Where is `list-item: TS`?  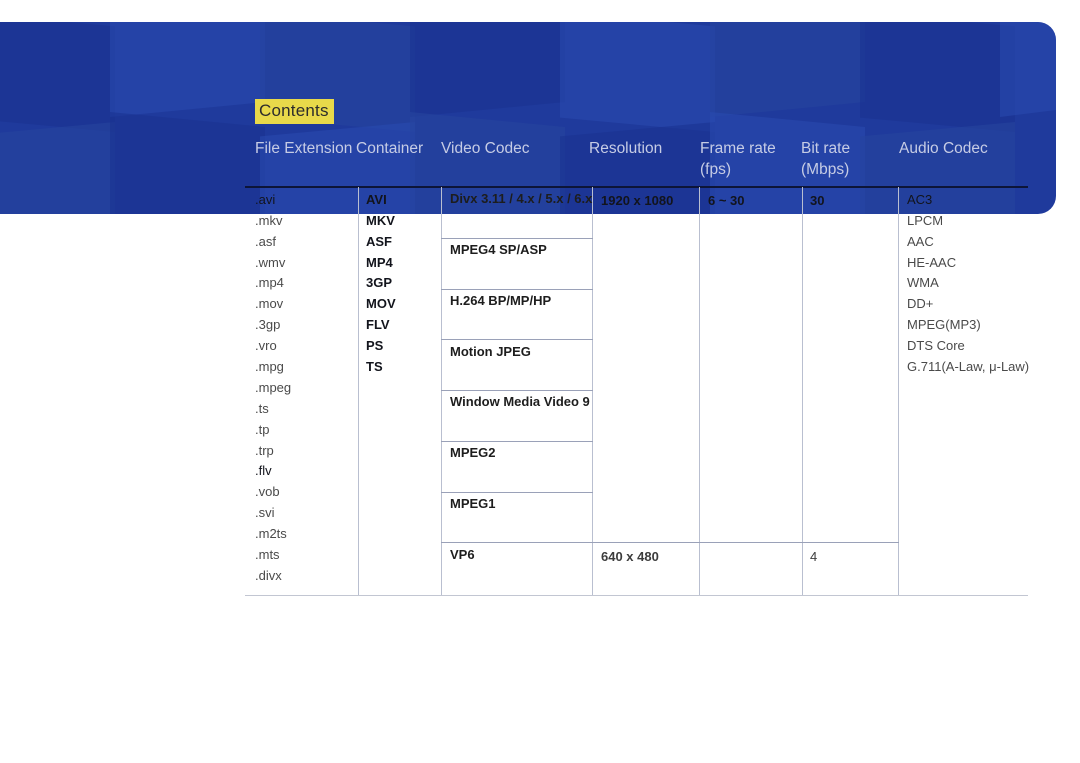 list-item: TS is located at coordinates (374, 366).